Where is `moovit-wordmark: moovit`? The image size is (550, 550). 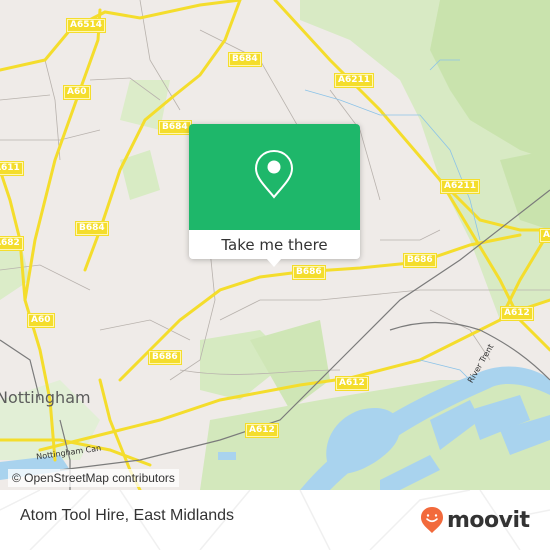
moovit-wordmark: moovit is located at coordinates (488, 520).